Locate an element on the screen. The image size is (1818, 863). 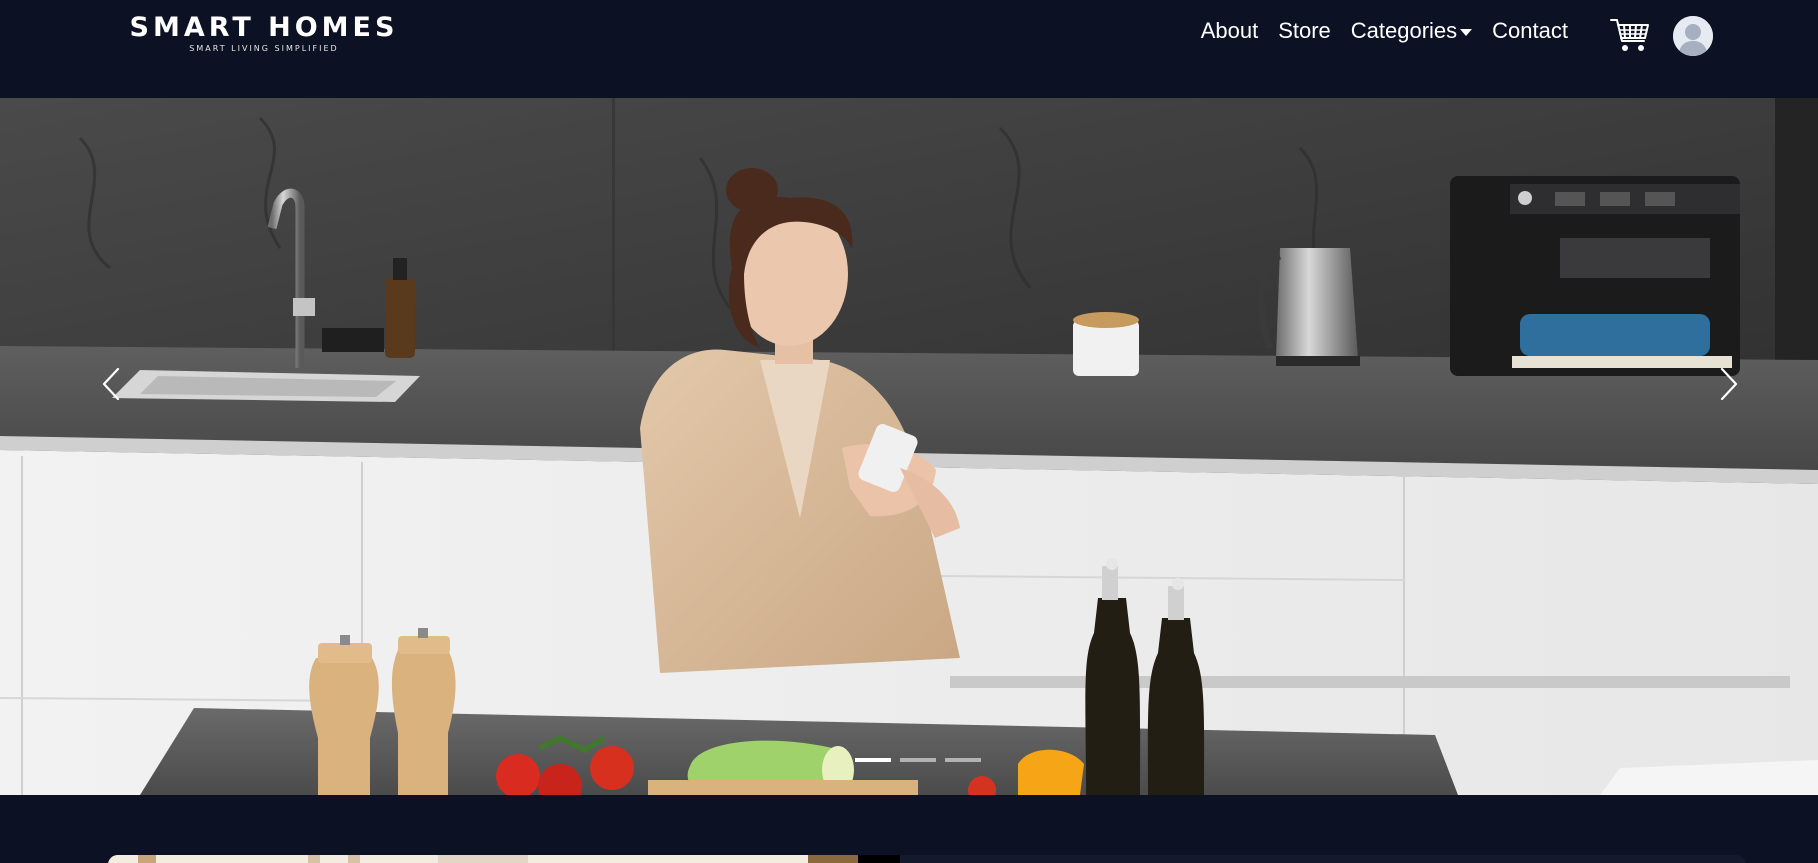
carousel-next-button is located at coordinates (1728, 384).